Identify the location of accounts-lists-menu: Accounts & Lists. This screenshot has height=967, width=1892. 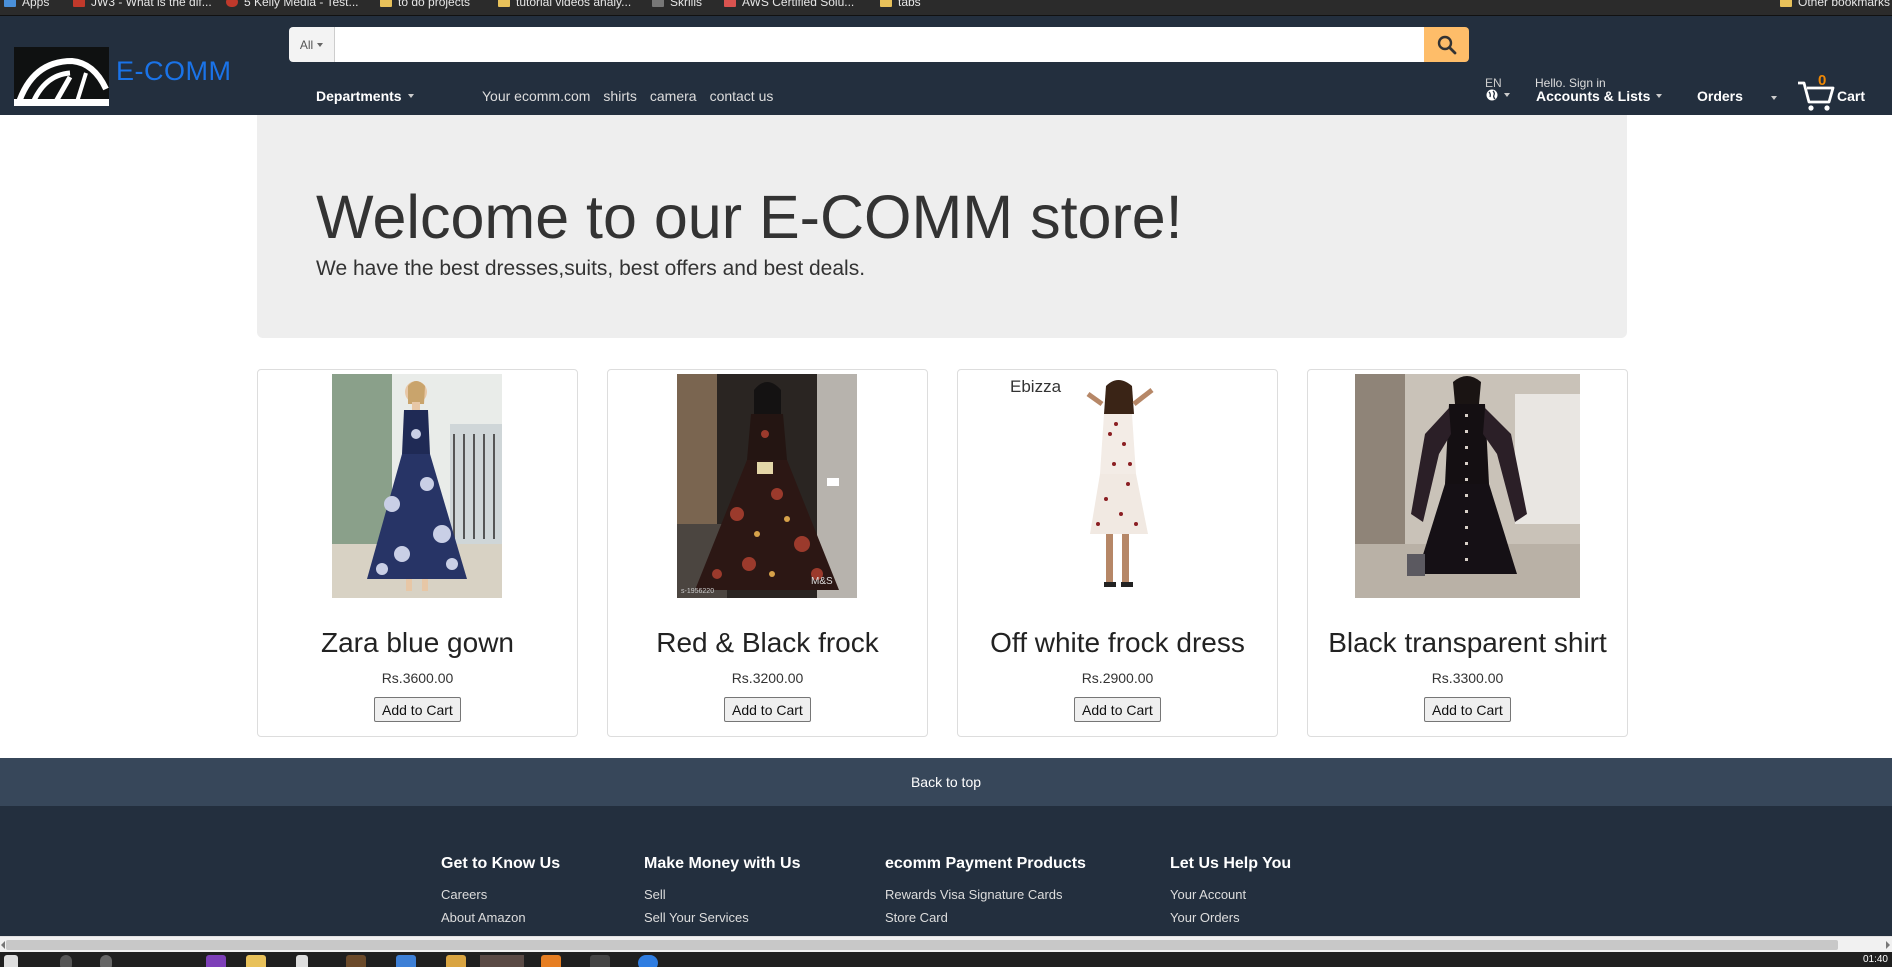
(1599, 96).